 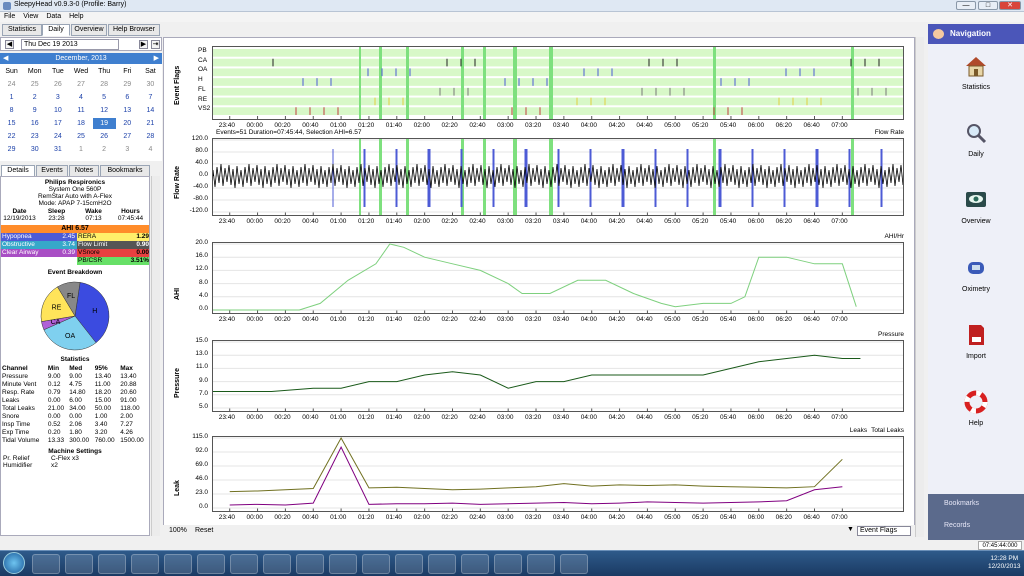 What do you see at coordinates (79, 564) in the screenshot?
I see `explorer-icon` at bounding box center [79, 564].